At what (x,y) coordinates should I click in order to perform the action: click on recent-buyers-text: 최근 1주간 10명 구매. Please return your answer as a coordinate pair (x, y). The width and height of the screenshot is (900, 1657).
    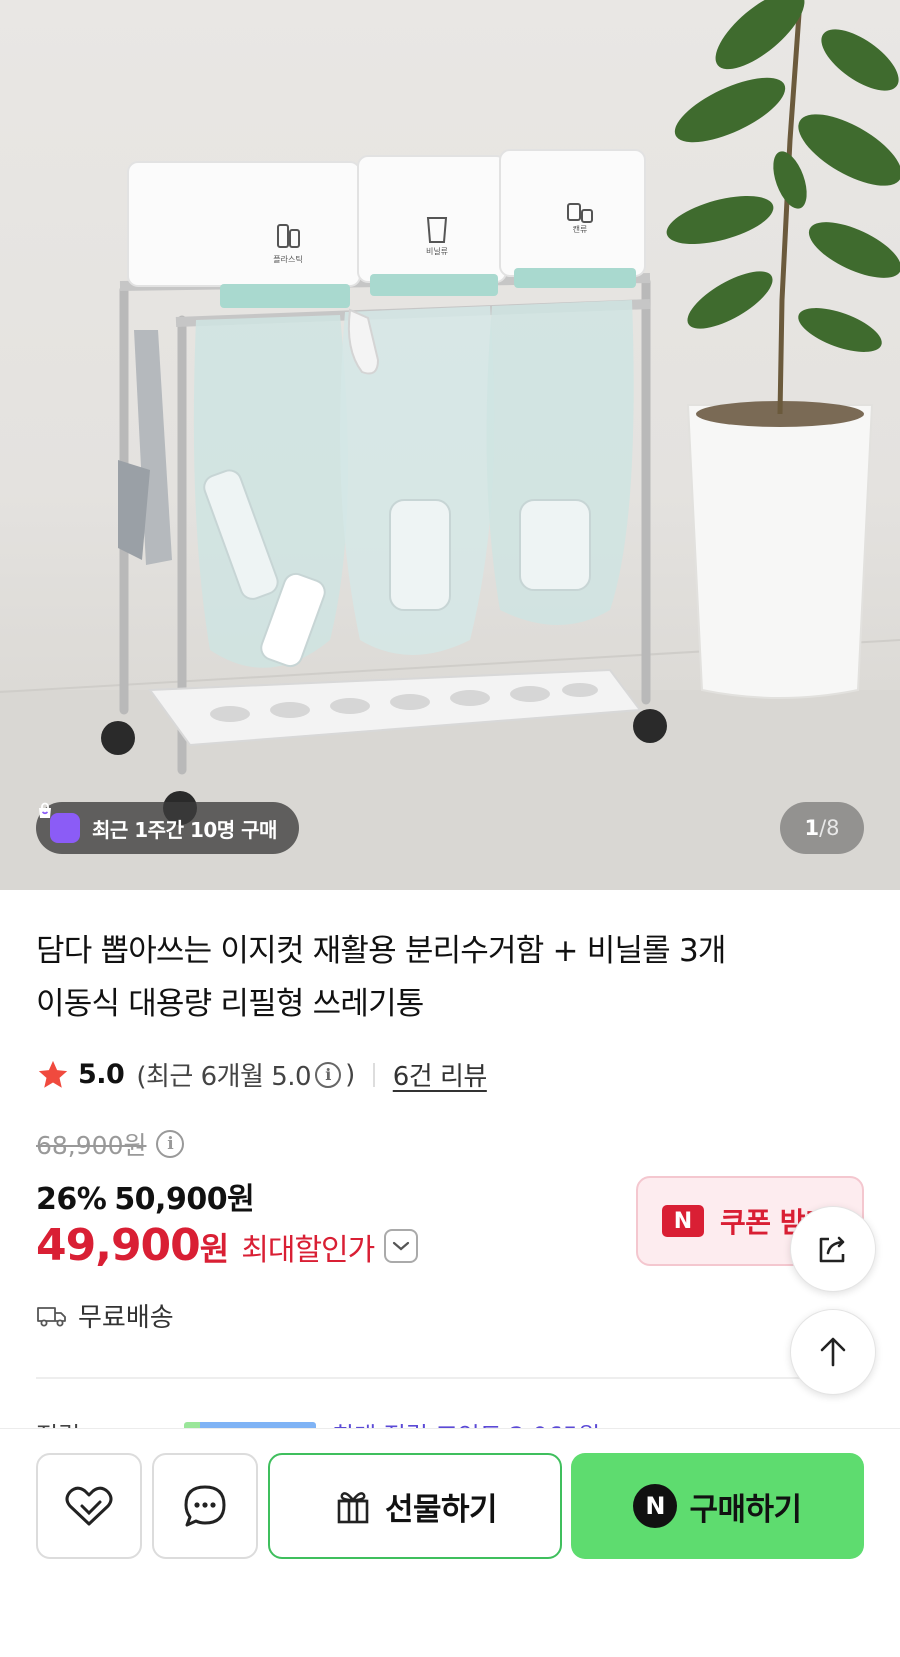
    Looking at the image, I should click on (184, 829).